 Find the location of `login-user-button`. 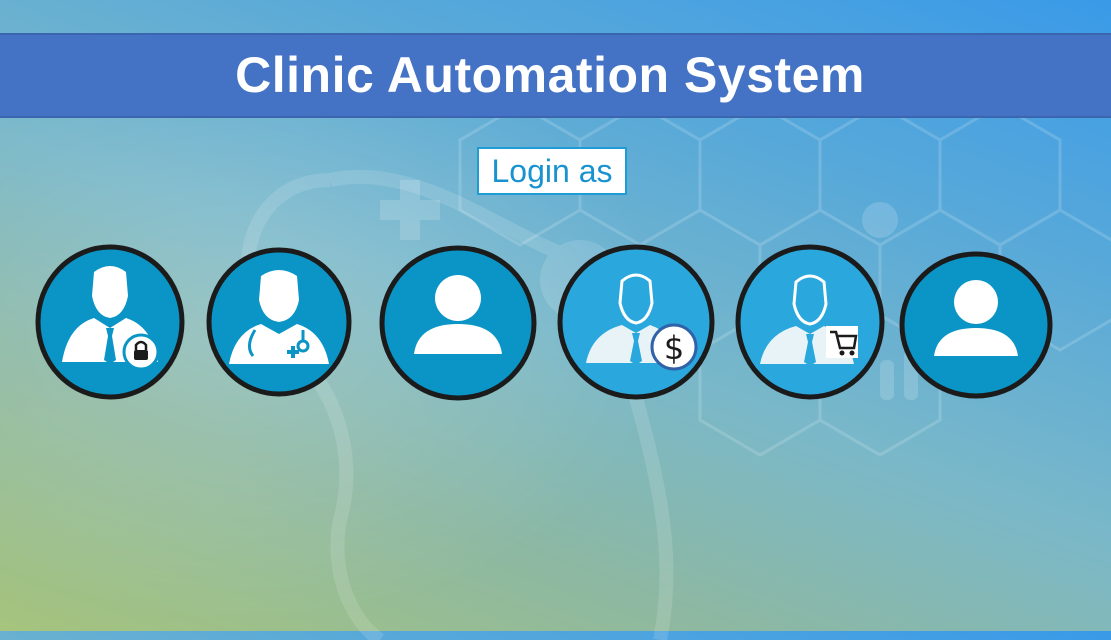

login-user-button is located at coordinates (458, 323).